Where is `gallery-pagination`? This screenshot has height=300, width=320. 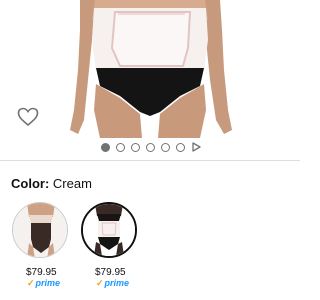 gallery-pagination is located at coordinates (150, 147).